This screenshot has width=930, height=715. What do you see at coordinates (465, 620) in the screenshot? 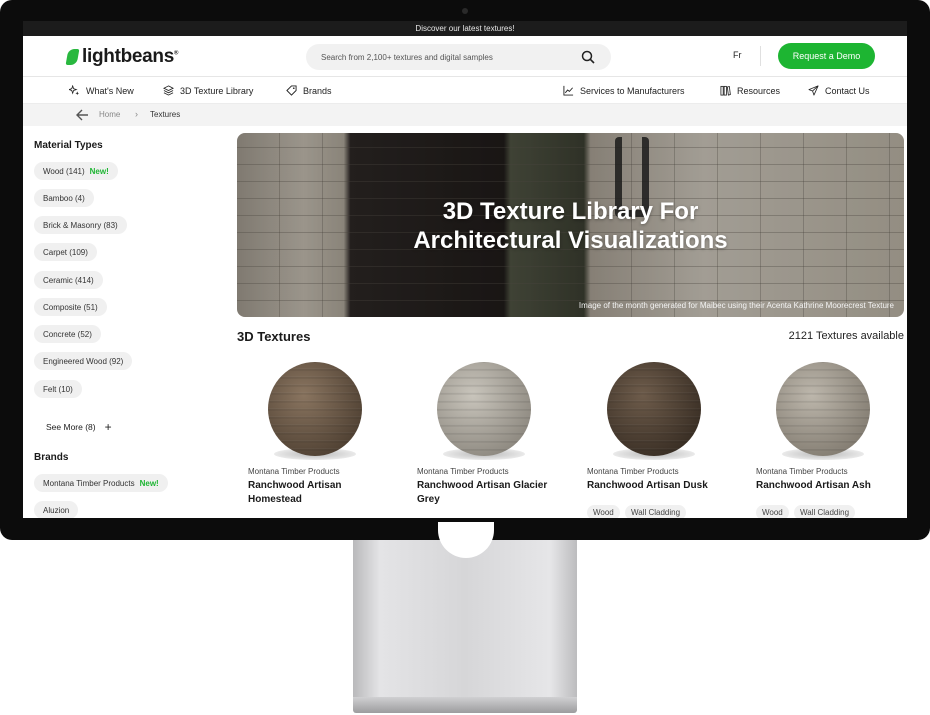
I see `monitor-stand` at bounding box center [465, 620].